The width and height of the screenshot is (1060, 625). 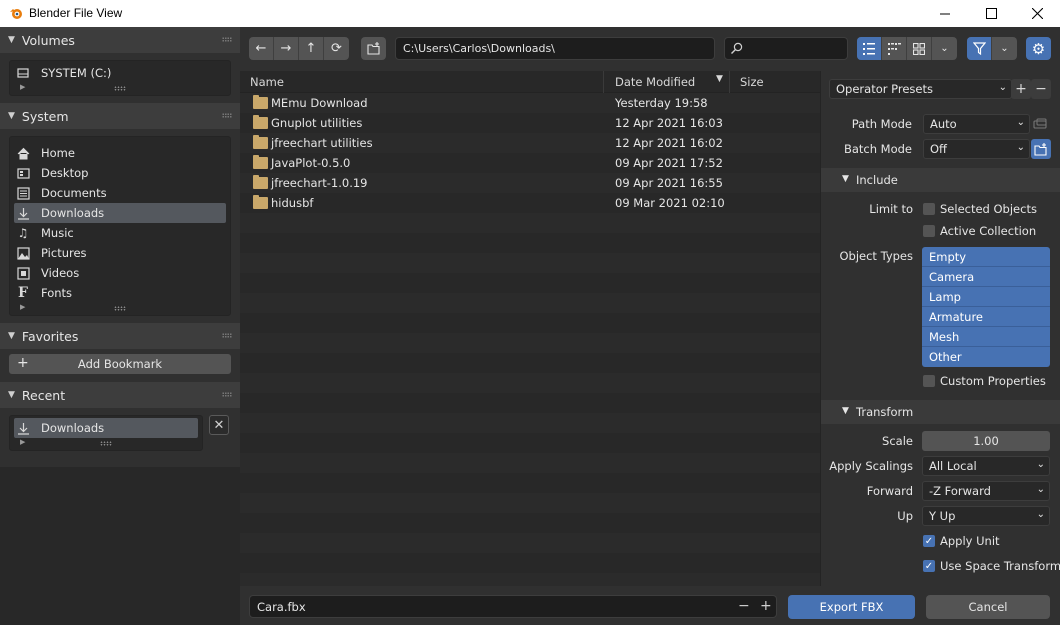 I want to click on apply-scalings-dropdown: All Local ⌄, so click(x=986, y=466).